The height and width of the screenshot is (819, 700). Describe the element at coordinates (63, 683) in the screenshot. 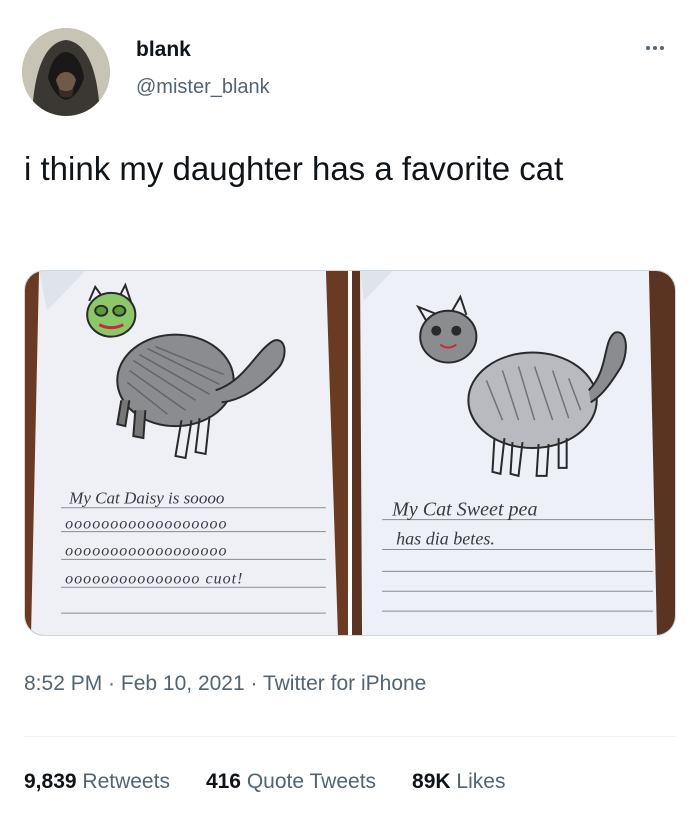

I see `tweet-time: 8:52 PM` at that location.